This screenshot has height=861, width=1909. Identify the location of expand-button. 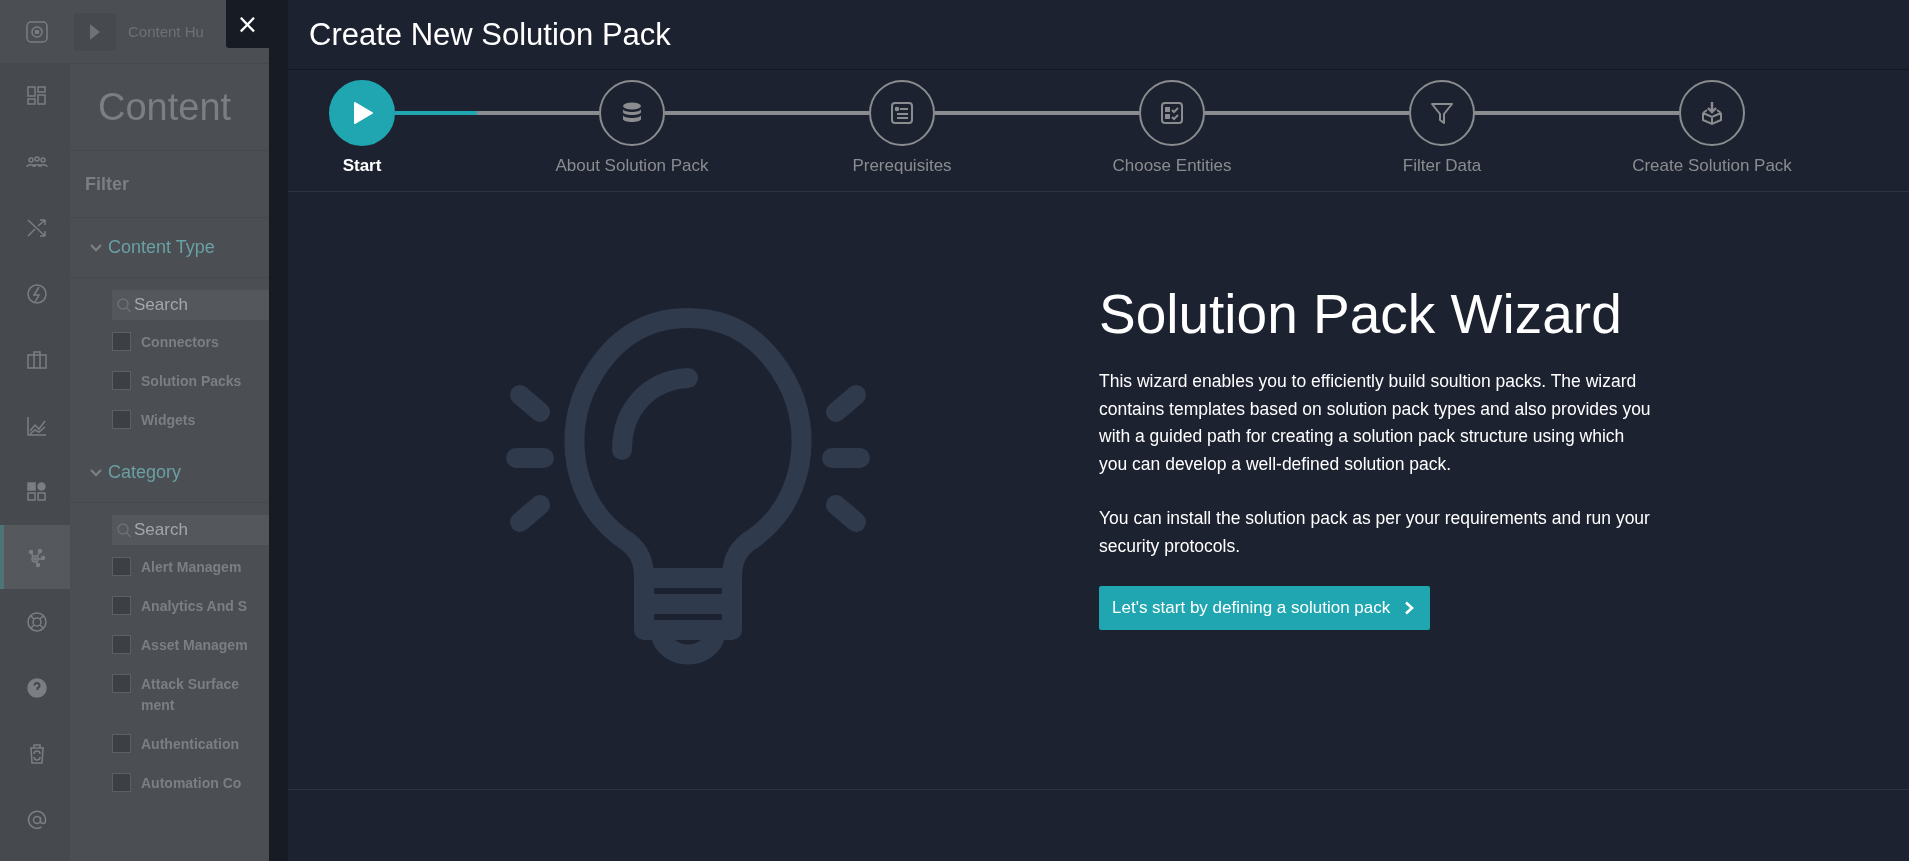
(95, 31).